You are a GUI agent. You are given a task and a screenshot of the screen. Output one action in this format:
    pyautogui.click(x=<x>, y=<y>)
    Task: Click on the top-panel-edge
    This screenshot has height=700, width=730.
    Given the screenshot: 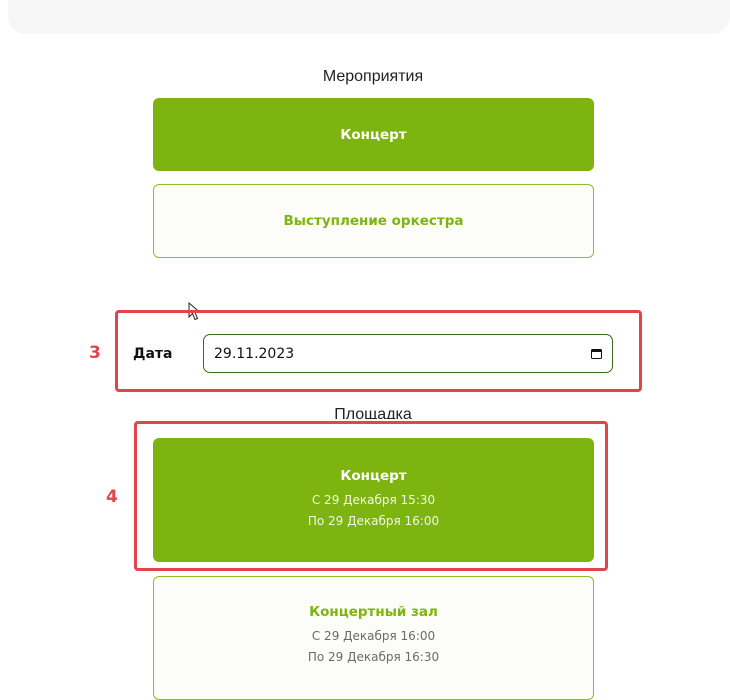 What is the action you would take?
    pyautogui.click(x=369, y=17)
    